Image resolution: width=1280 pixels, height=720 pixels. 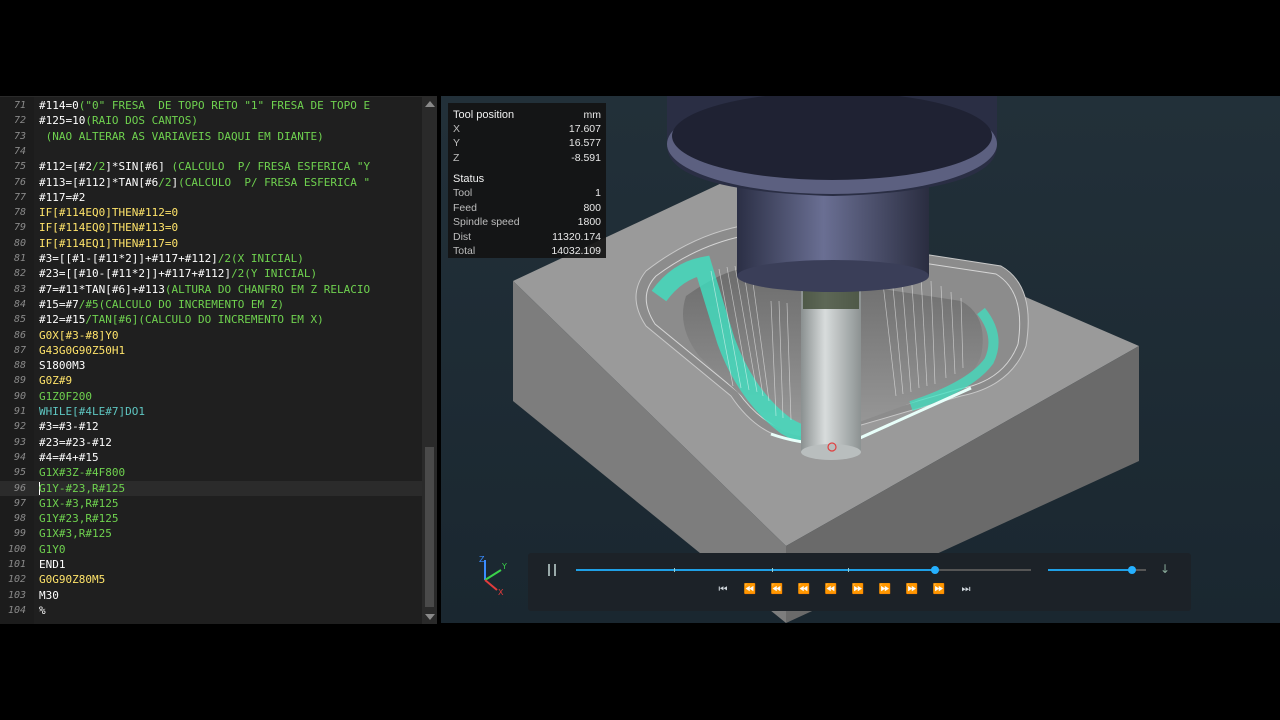 What do you see at coordinates (211, 503) in the screenshot?
I see `code-line: 97 G1X-#3,R#125` at bounding box center [211, 503].